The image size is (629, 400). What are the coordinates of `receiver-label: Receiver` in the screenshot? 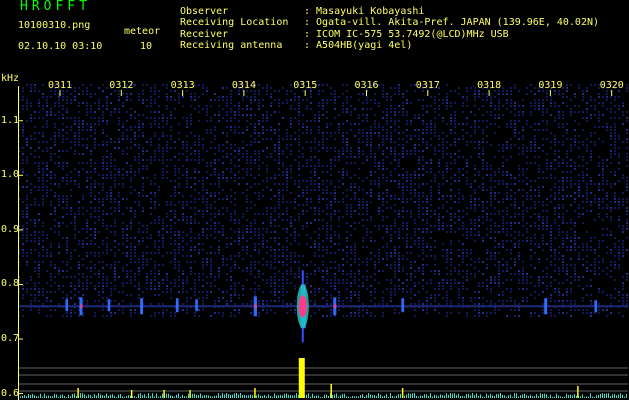 It's located at (204, 34).